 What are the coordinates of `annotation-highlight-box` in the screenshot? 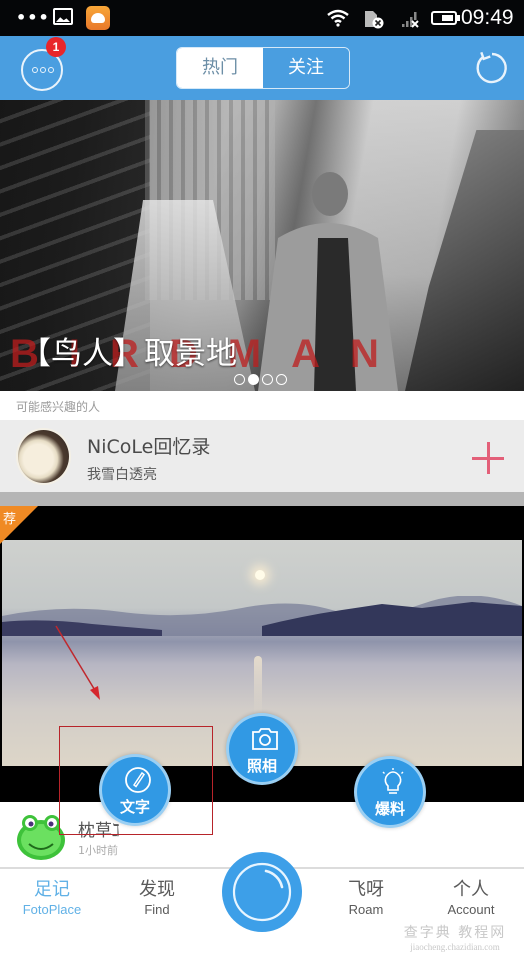 It's located at (136, 780).